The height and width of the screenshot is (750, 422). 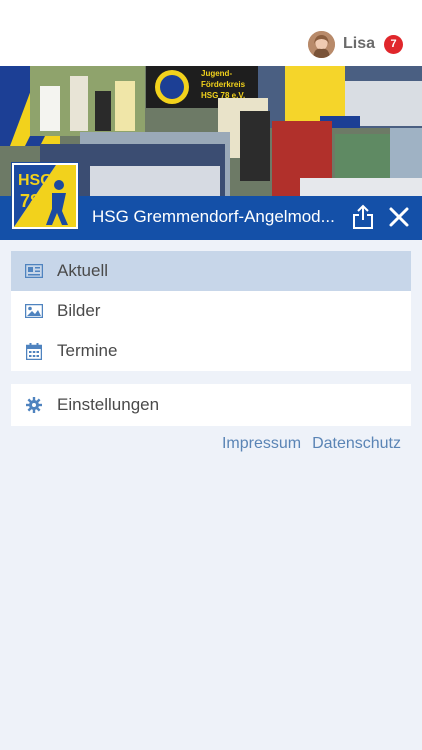 I want to click on user-profile: Lisa 7, so click(x=355, y=44).